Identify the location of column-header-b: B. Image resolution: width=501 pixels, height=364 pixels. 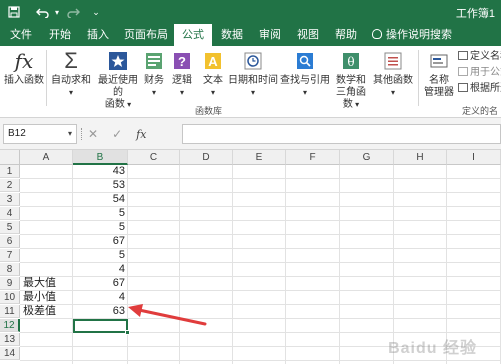
(100, 157).